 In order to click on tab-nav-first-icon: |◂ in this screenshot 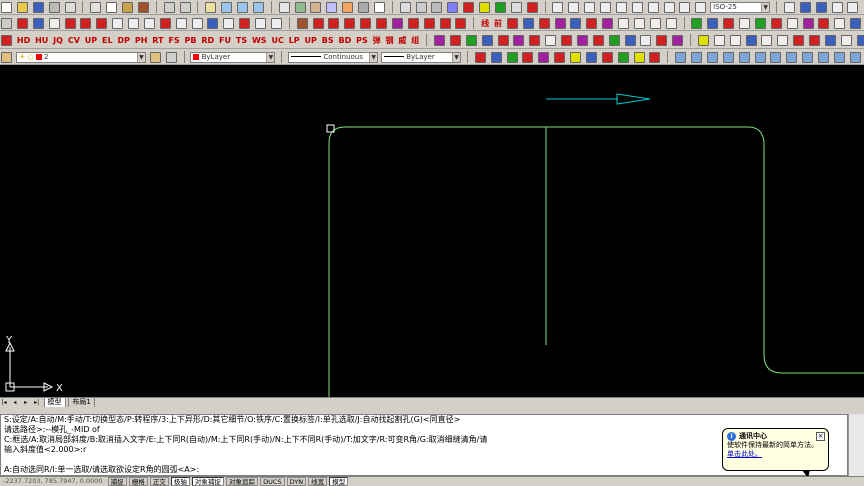, I will do `click(4, 402)`.